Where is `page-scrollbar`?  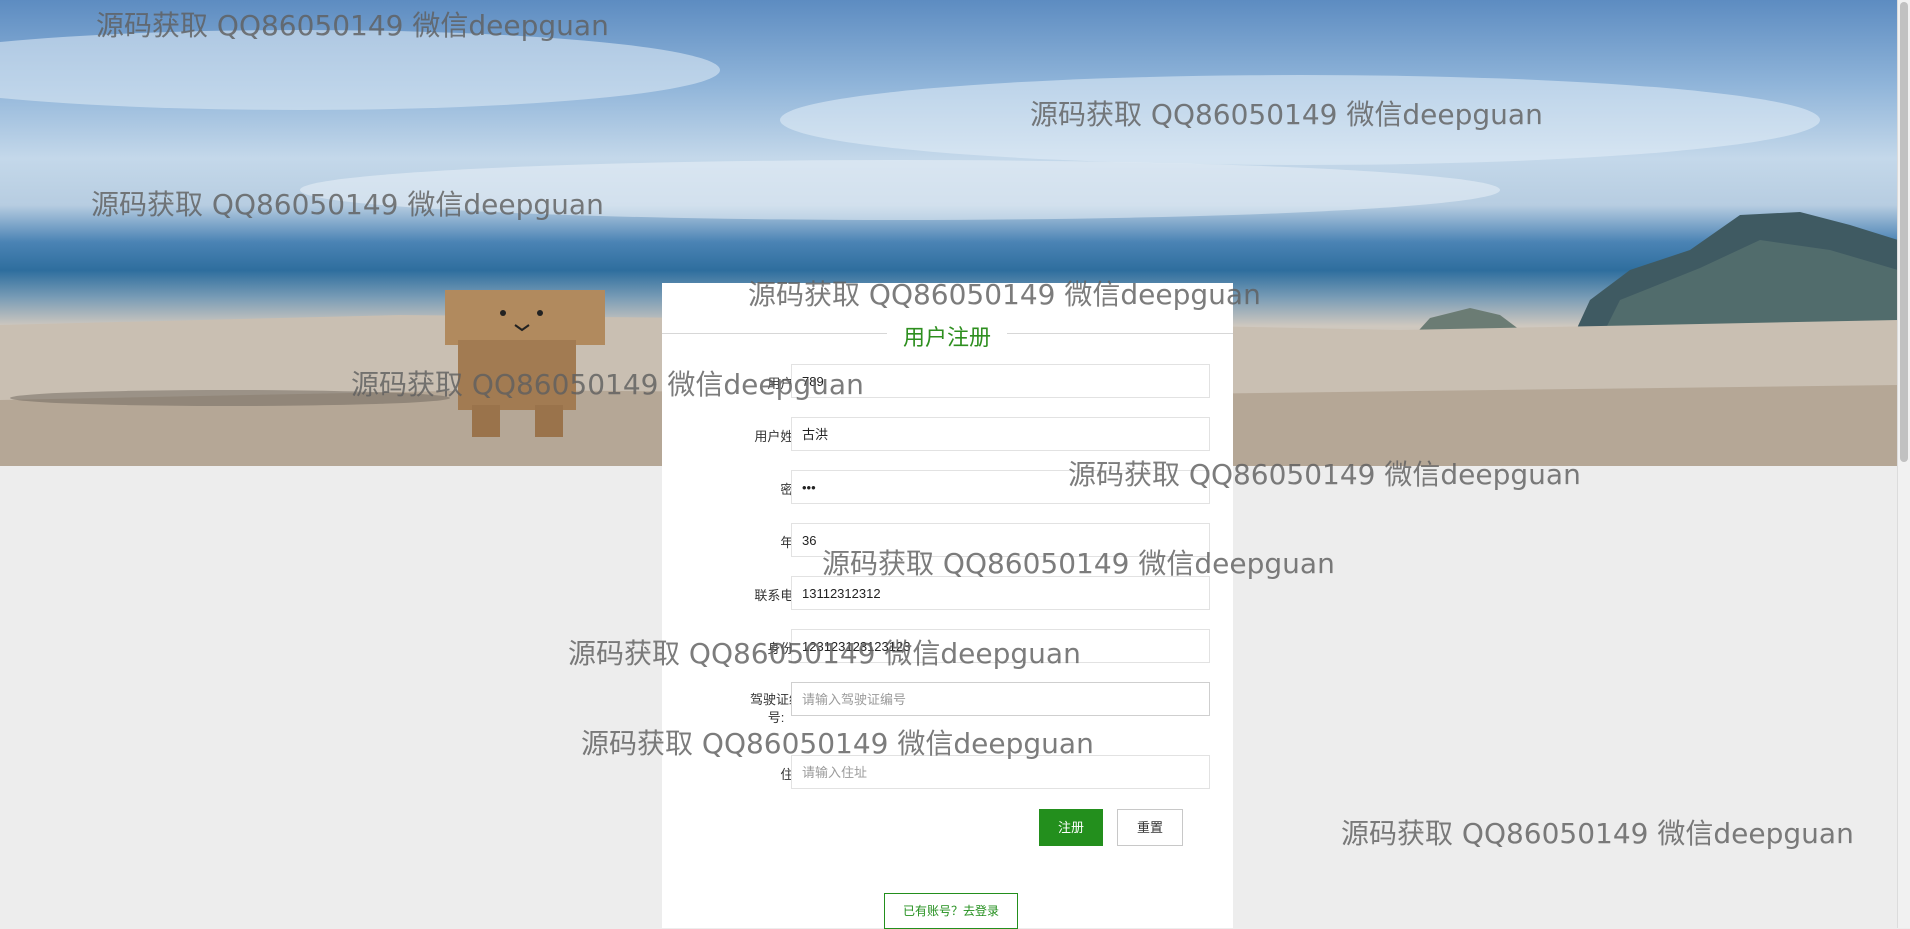
page-scrollbar is located at coordinates (1903, 464).